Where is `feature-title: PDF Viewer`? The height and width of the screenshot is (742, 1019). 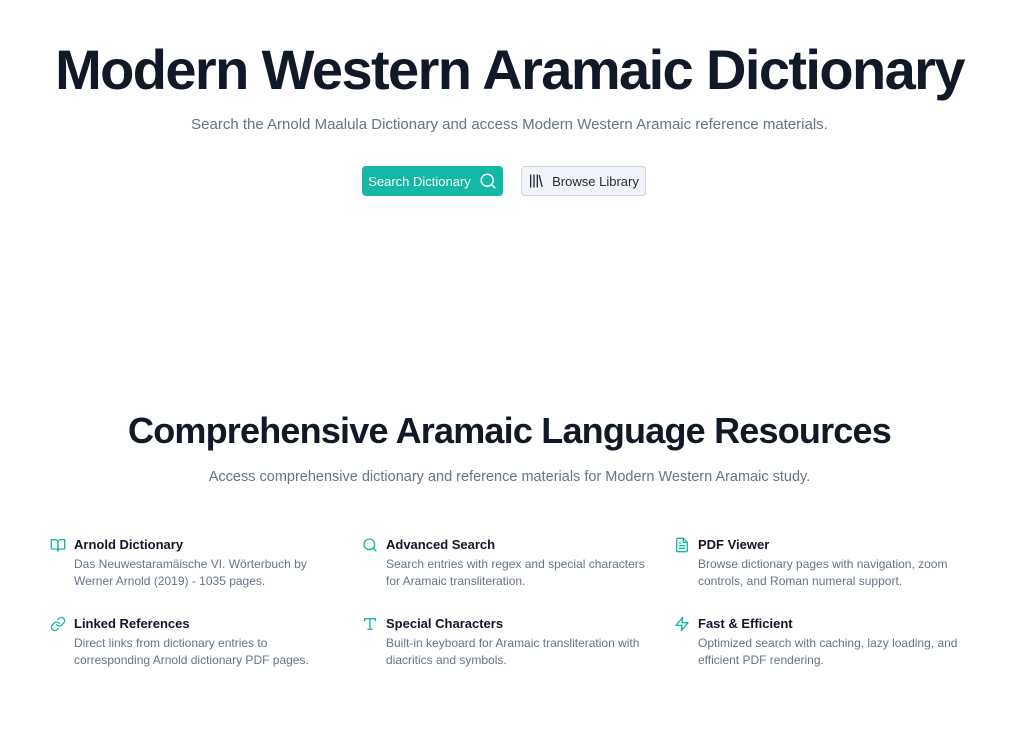
feature-title: PDF Viewer is located at coordinates (734, 544).